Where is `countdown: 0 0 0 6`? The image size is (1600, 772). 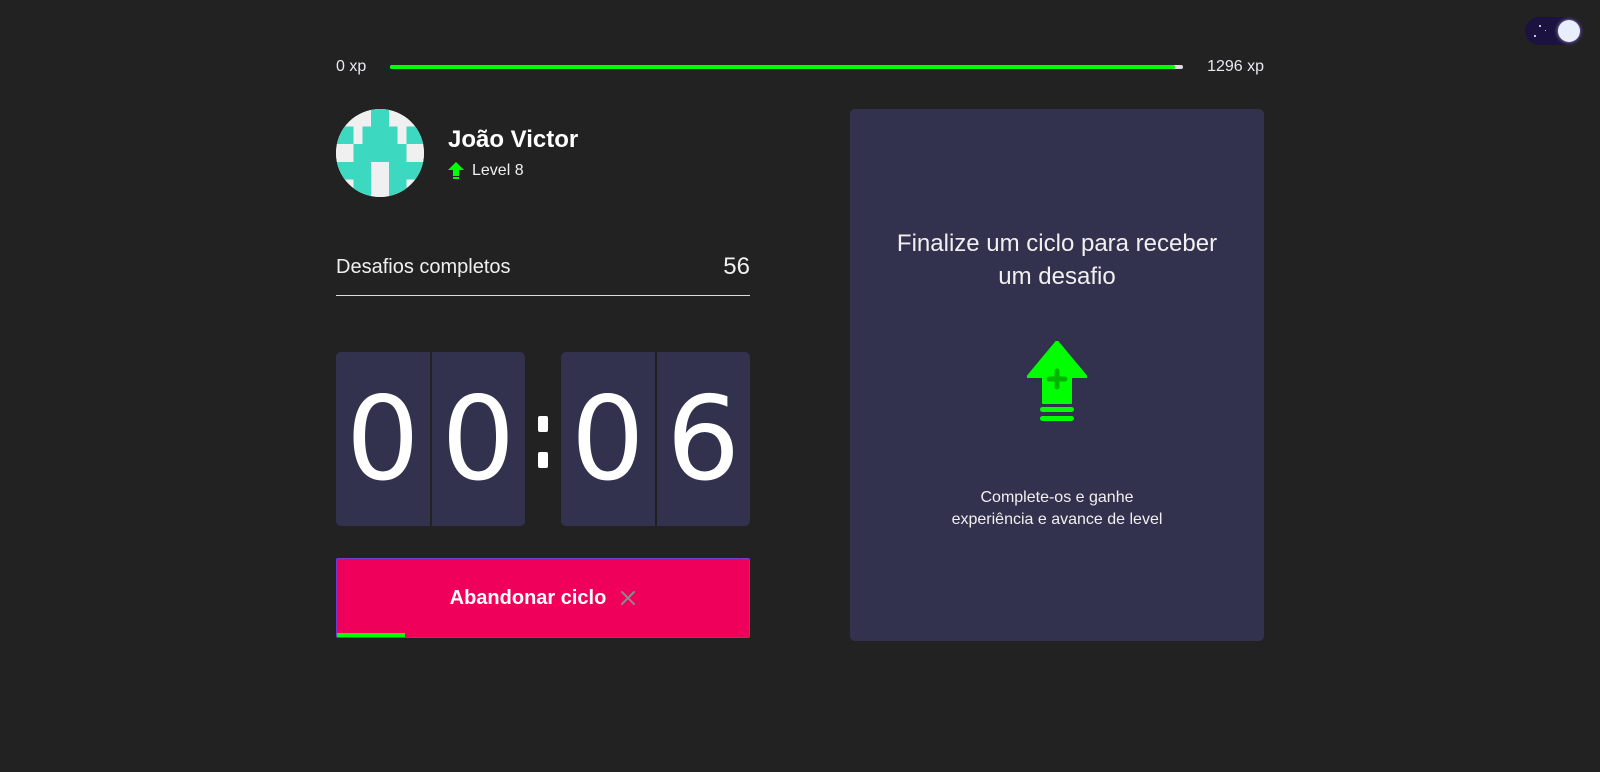
countdown: 0 0 0 6 is located at coordinates (543, 439).